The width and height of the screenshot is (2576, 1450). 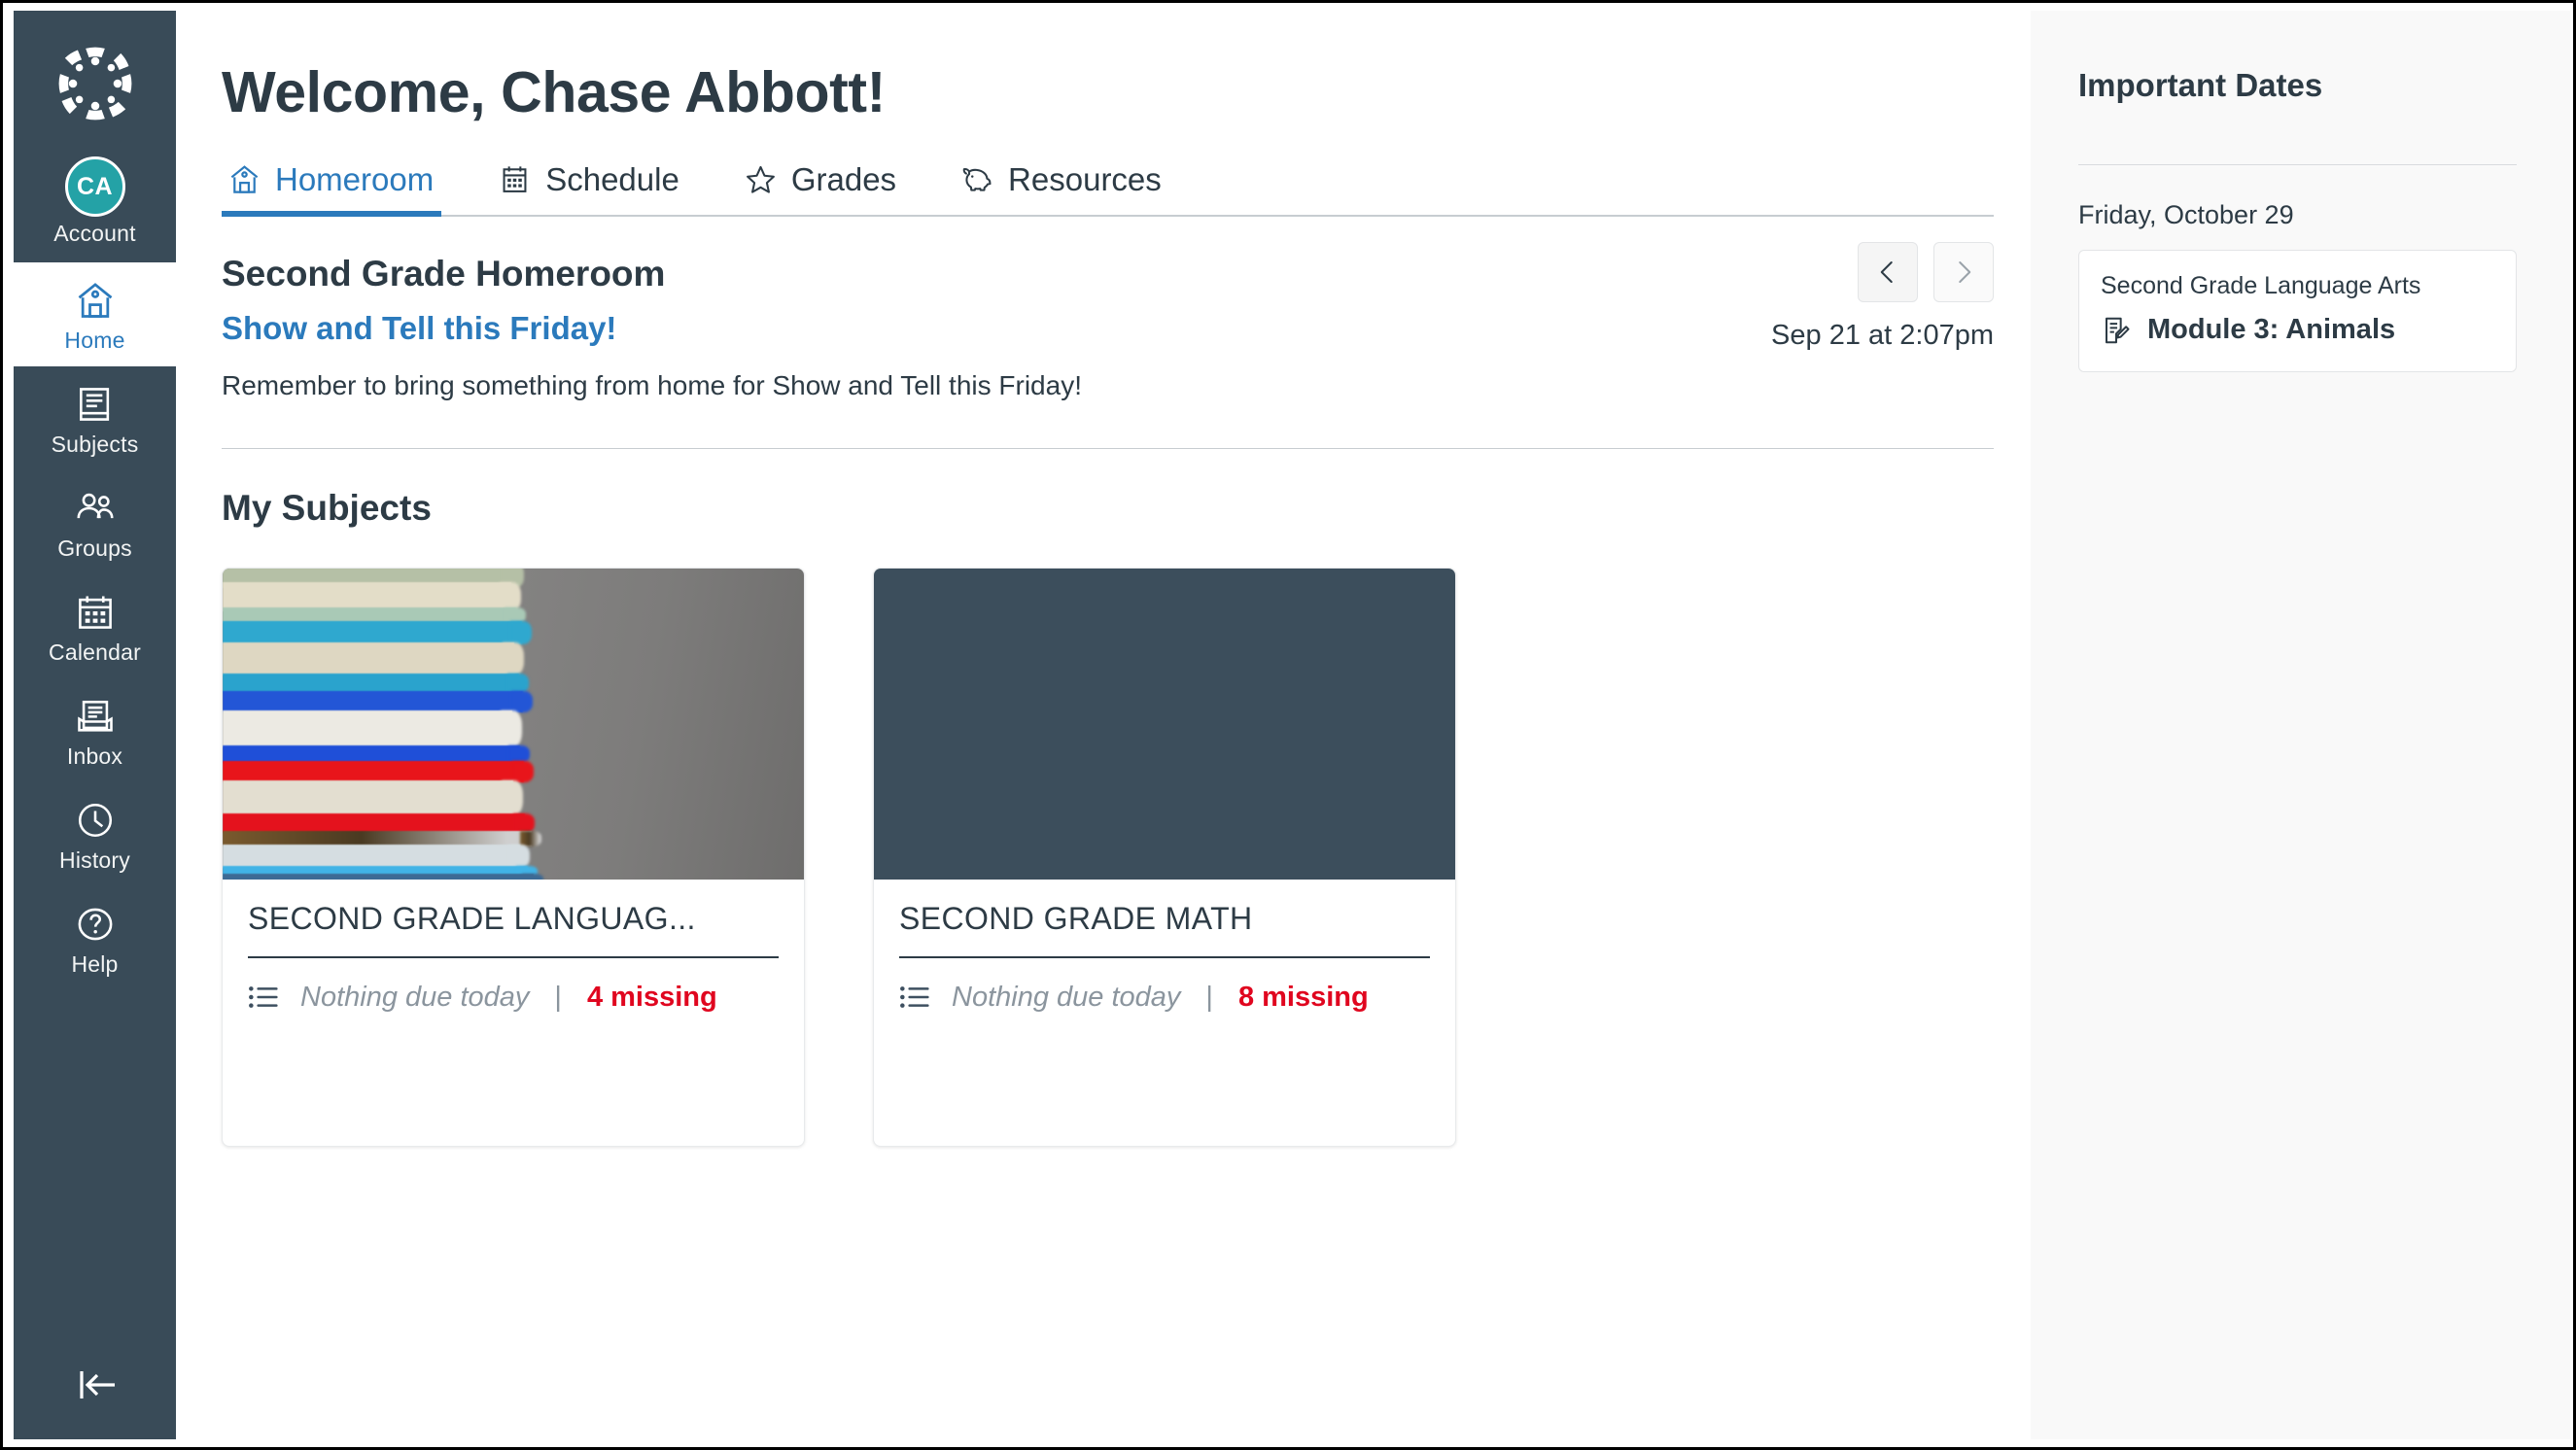 I want to click on next-announcement-button, so click(x=1963, y=272).